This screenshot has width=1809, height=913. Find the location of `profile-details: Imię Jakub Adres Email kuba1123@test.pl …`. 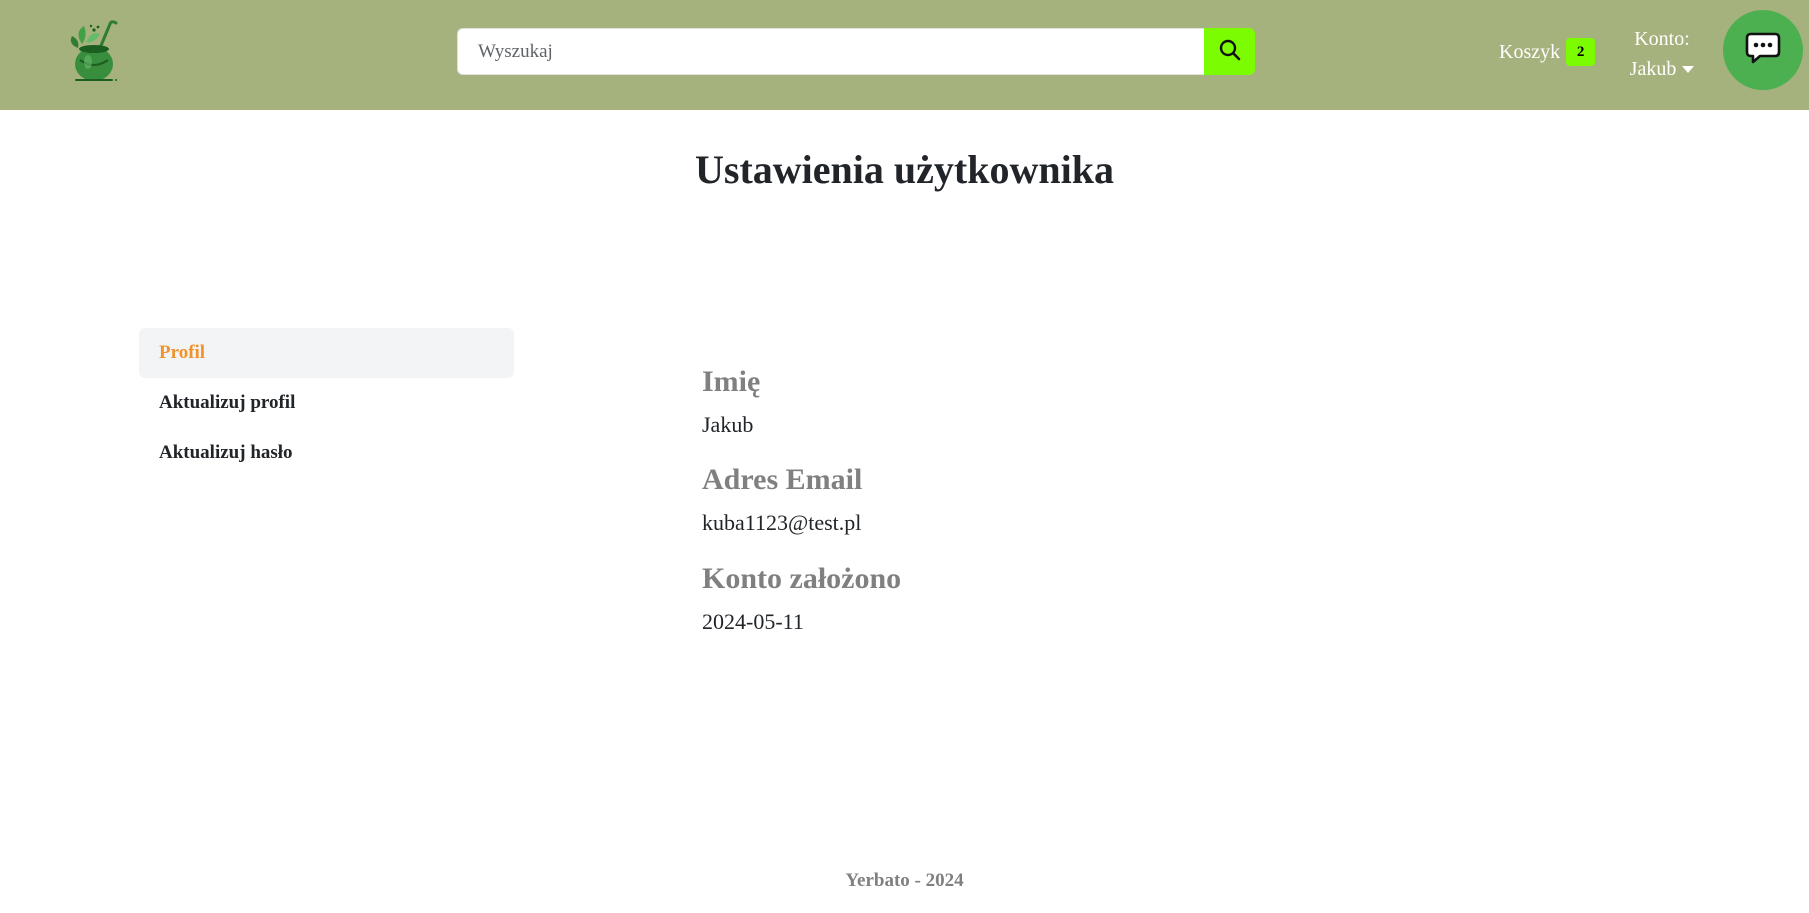

profile-details: Imię Jakub Adres Email kuba1123@test.pl … is located at coordinates (1052, 511).